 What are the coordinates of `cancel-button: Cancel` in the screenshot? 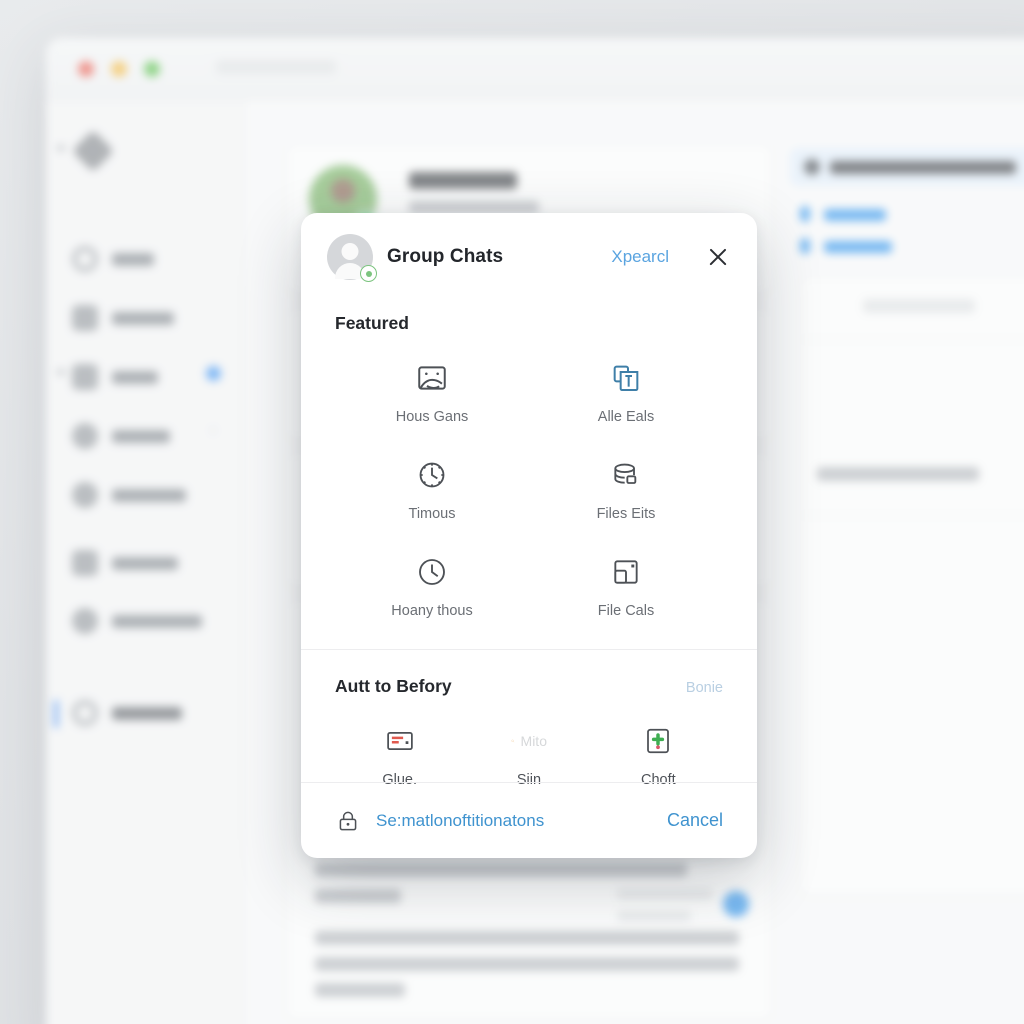 It's located at (695, 820).